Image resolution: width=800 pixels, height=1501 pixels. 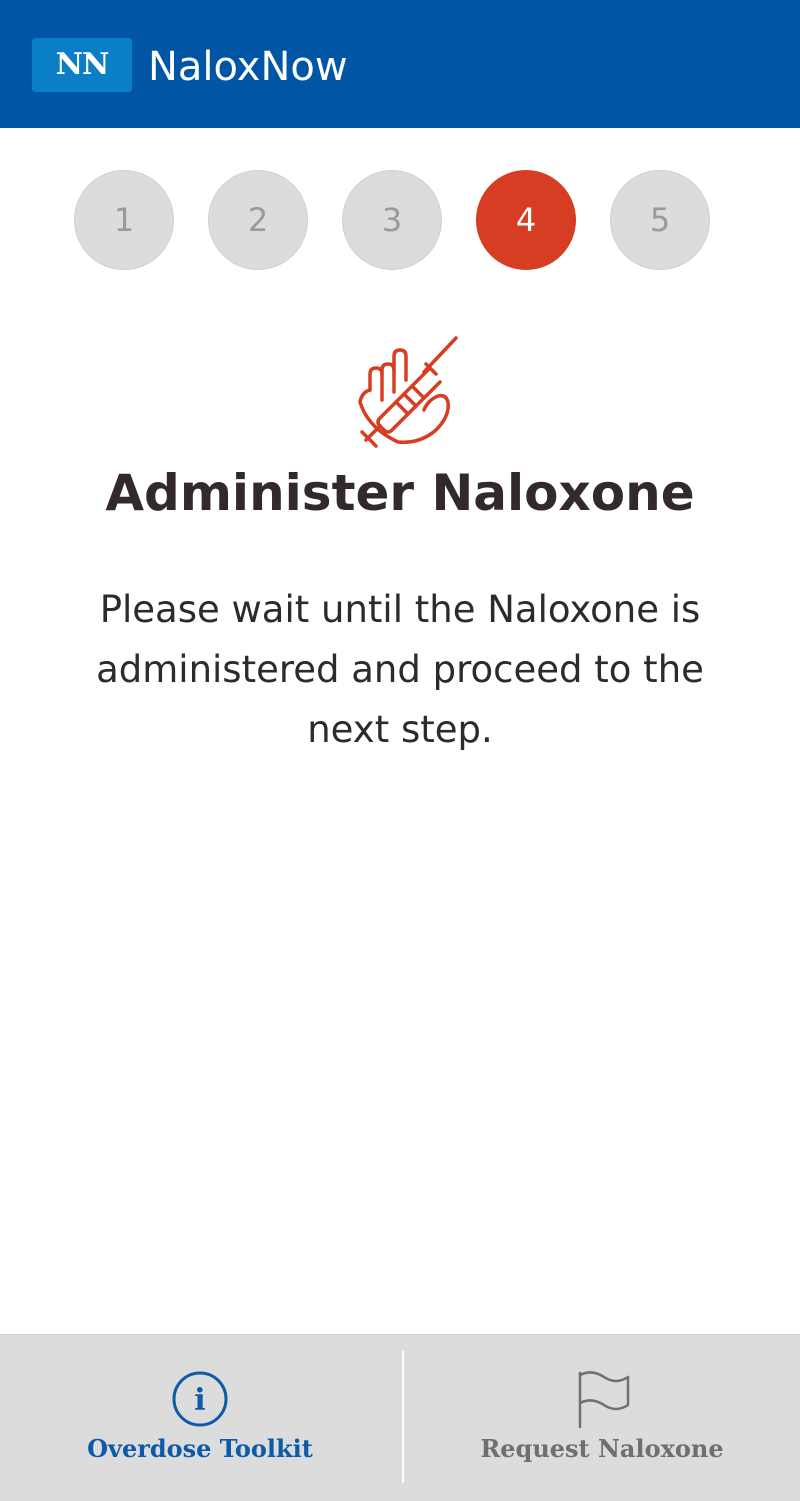 I want to click on svg-text: i, so click(x=199, y=1400).